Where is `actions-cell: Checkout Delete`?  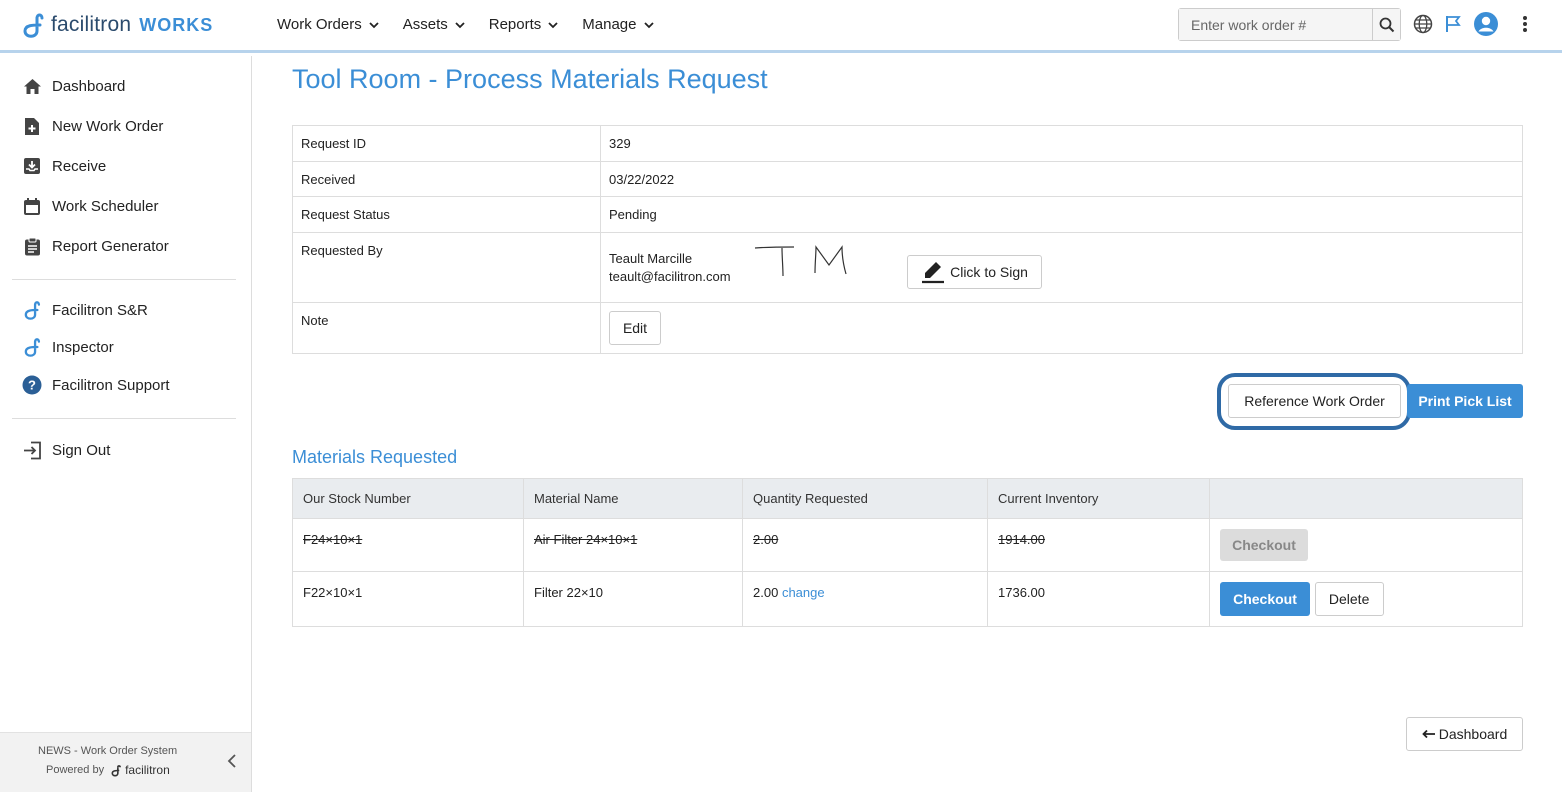 actions-cell: Checkout Delete is located at coordinates (1366, 599).